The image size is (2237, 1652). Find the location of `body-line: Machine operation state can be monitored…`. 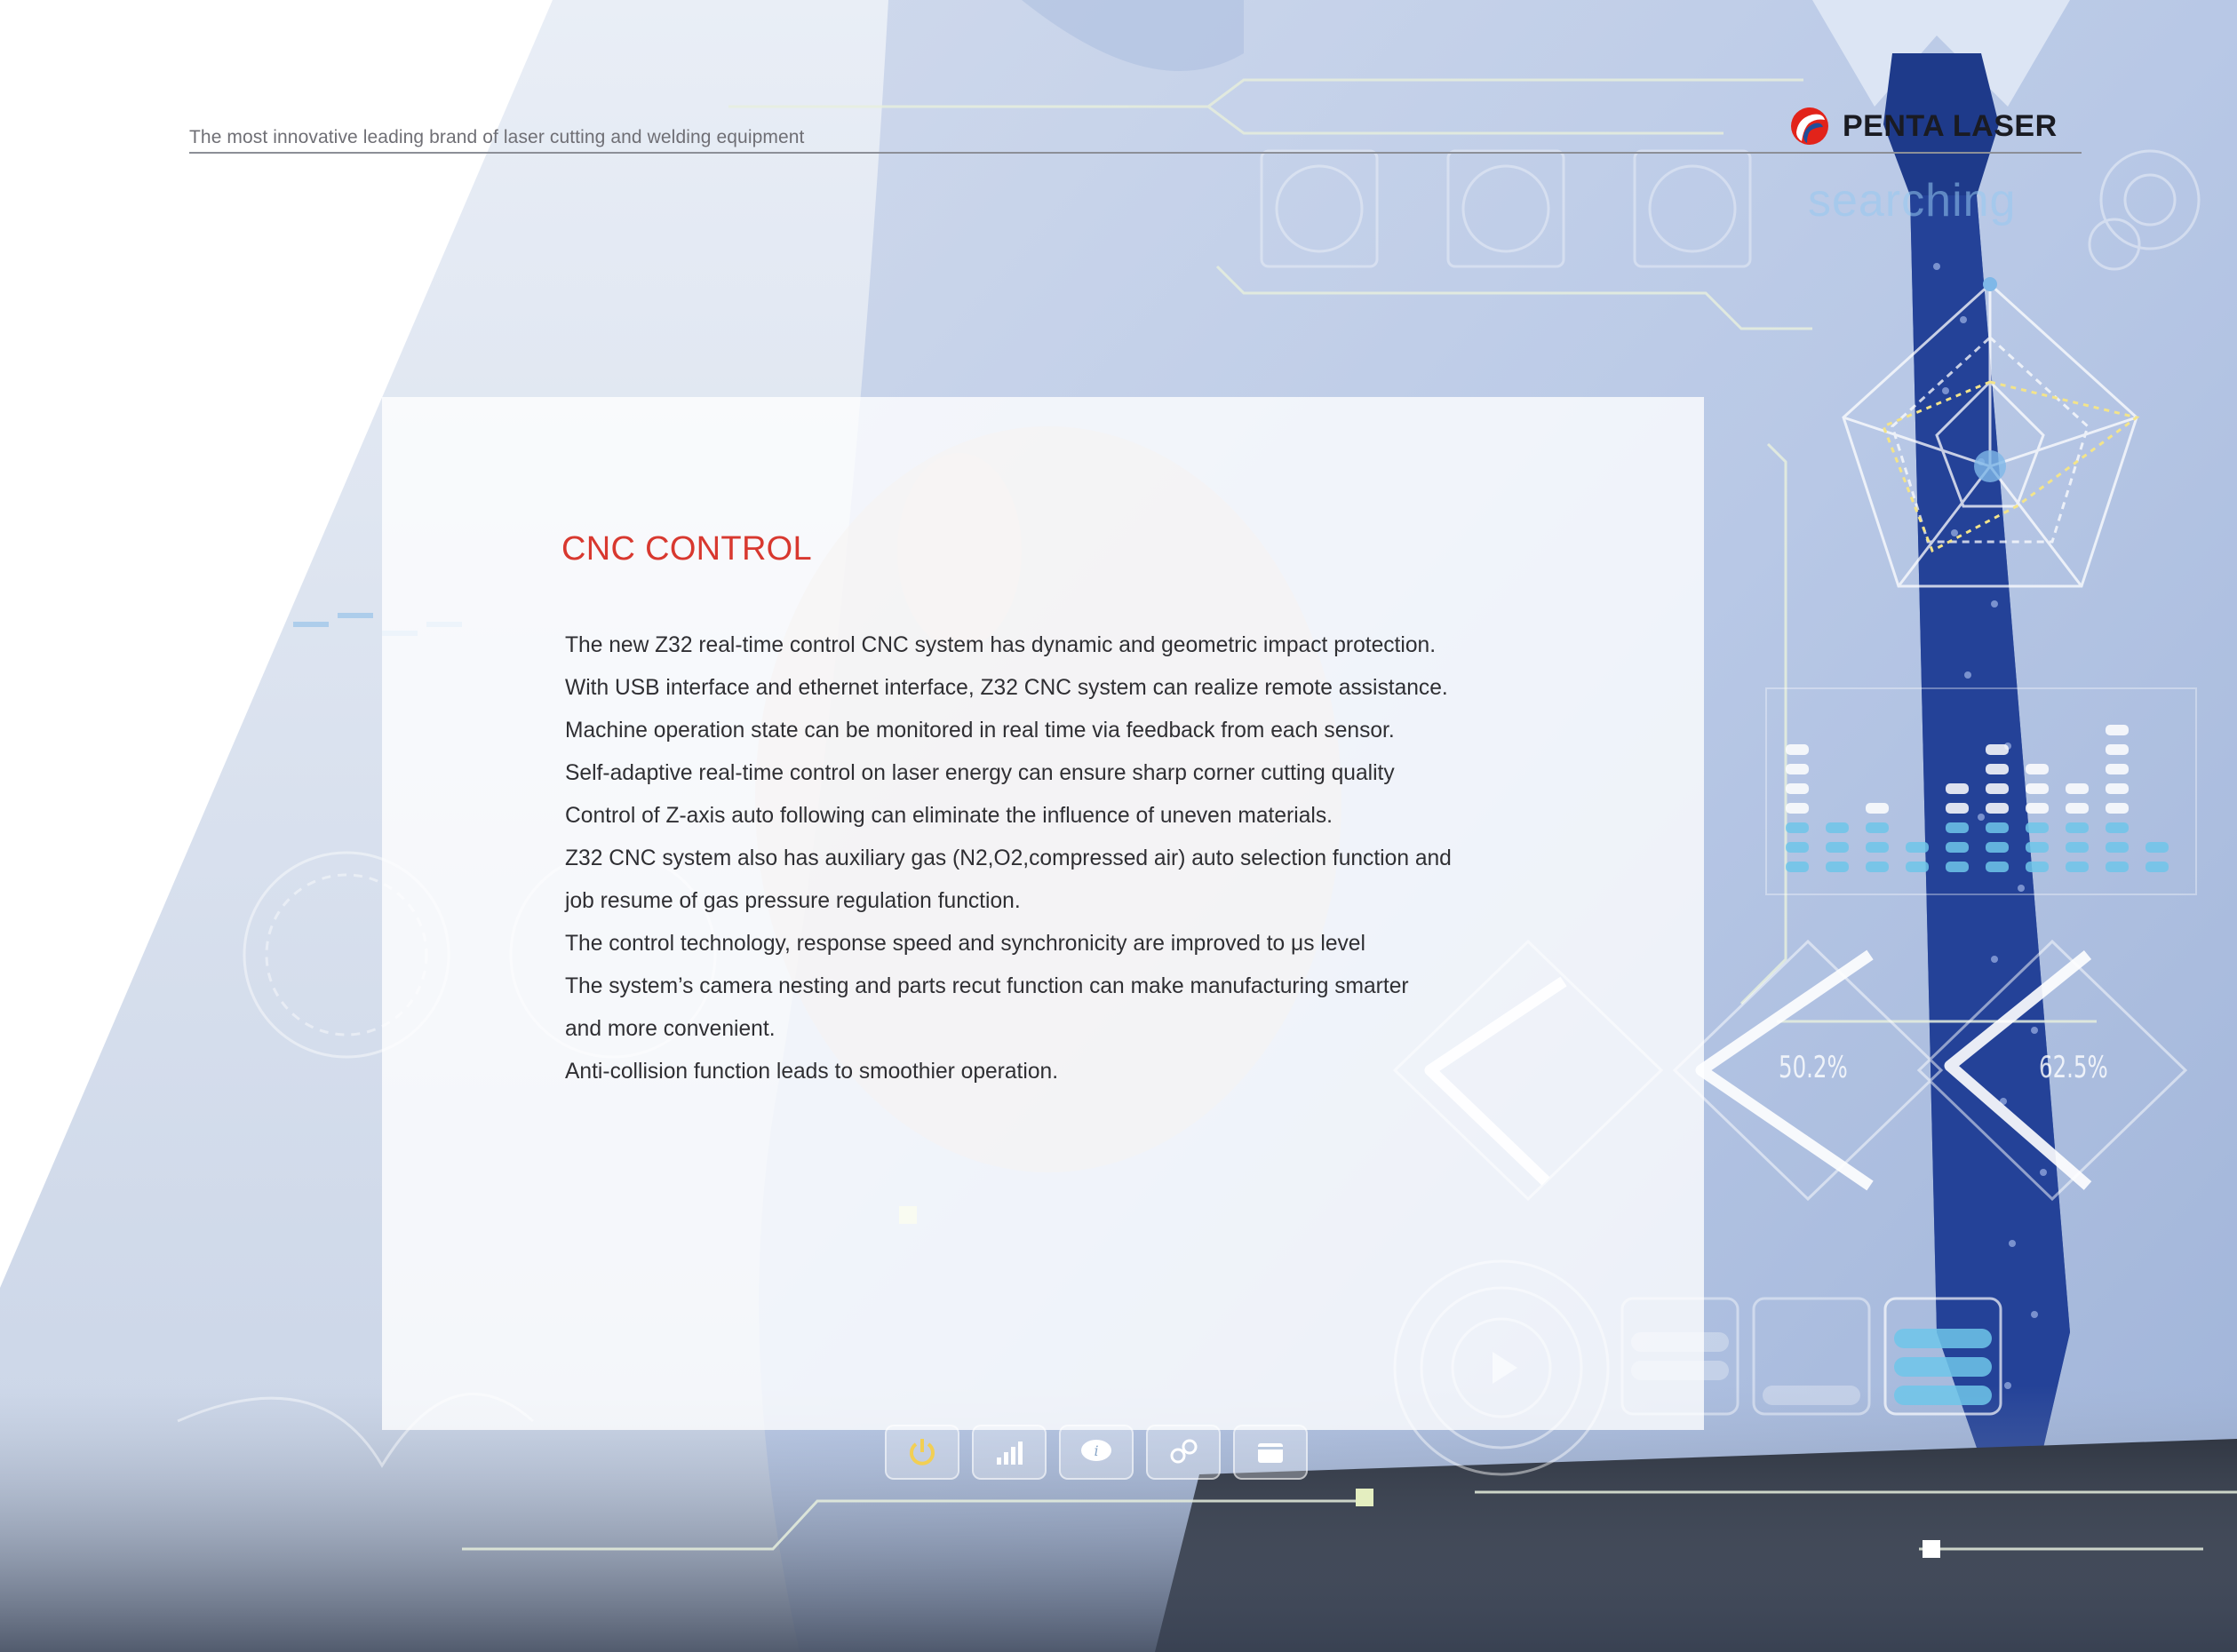

body-line: Machine operation state can be monitored… is located at coordinates (980, 731).